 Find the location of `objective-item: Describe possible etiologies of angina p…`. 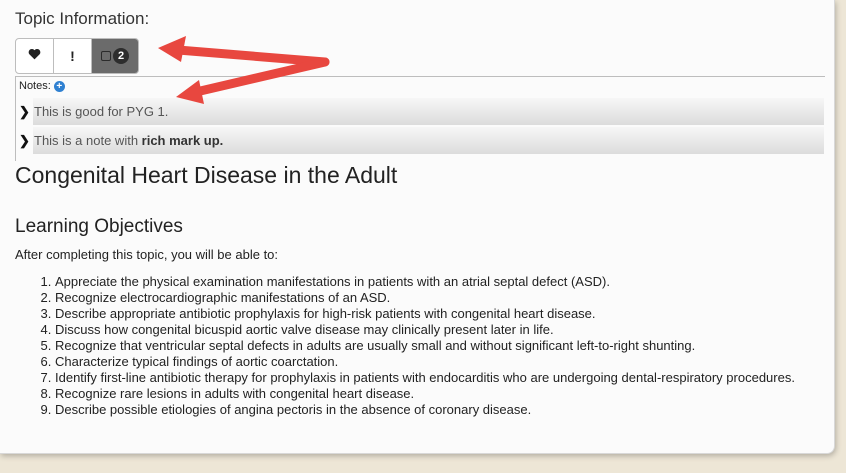

objective-item: Describe possible etiologies of angina p… is located at coordinates (445, 410).